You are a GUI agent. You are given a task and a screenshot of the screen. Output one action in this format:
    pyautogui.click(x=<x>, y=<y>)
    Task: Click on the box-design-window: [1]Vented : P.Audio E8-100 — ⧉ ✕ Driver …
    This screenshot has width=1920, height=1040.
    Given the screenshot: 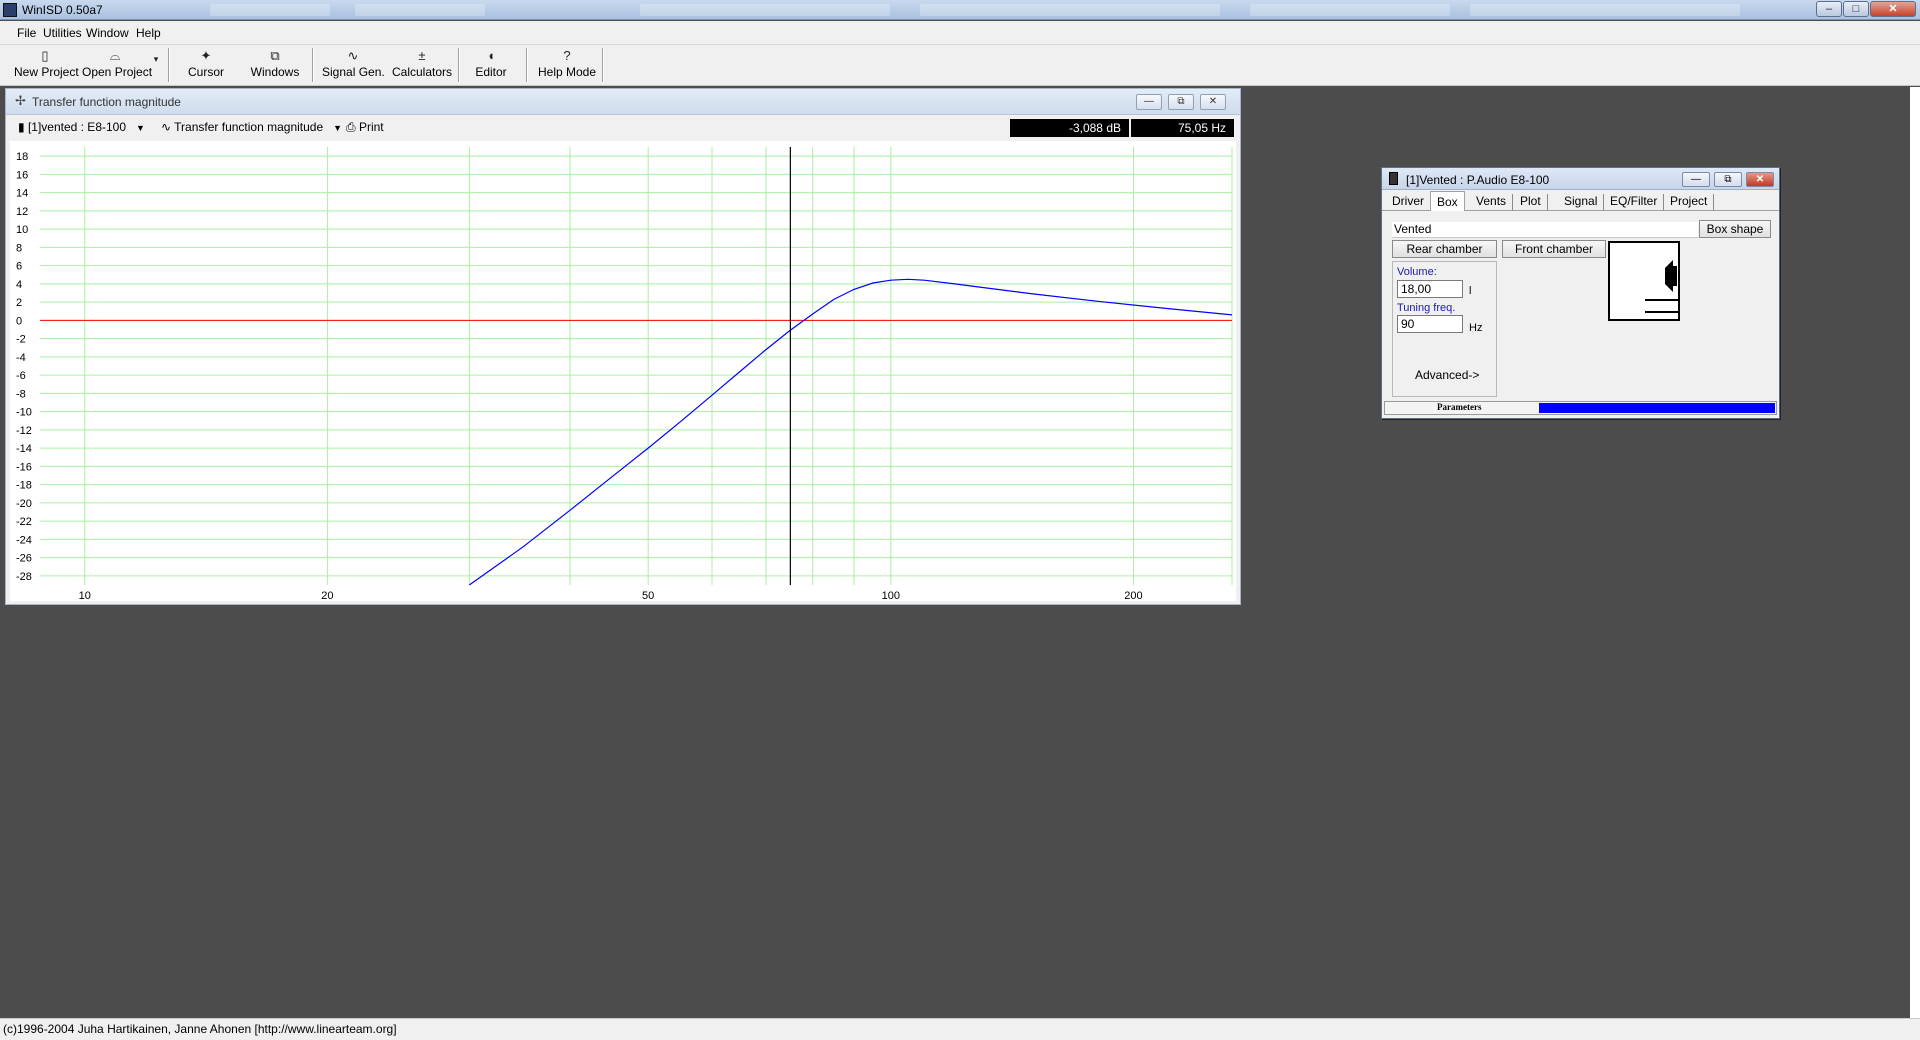 What is the action you would take?
    pyautogui.click(x=1580, y=293)
    